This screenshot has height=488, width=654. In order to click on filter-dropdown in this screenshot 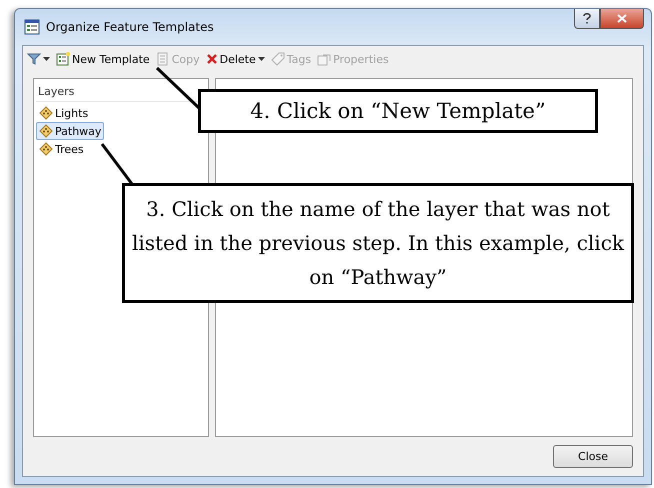, I will do `click(38, 59)`.